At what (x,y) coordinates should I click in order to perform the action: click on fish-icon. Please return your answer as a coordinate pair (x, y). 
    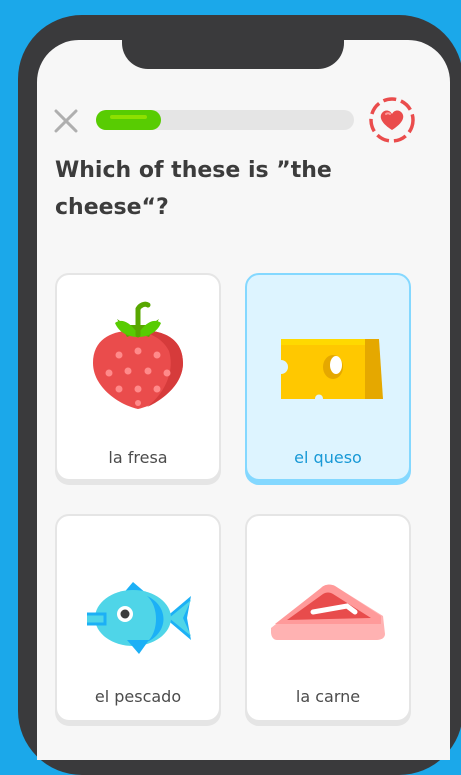
    Looking at the image, I should click on (139, 618).